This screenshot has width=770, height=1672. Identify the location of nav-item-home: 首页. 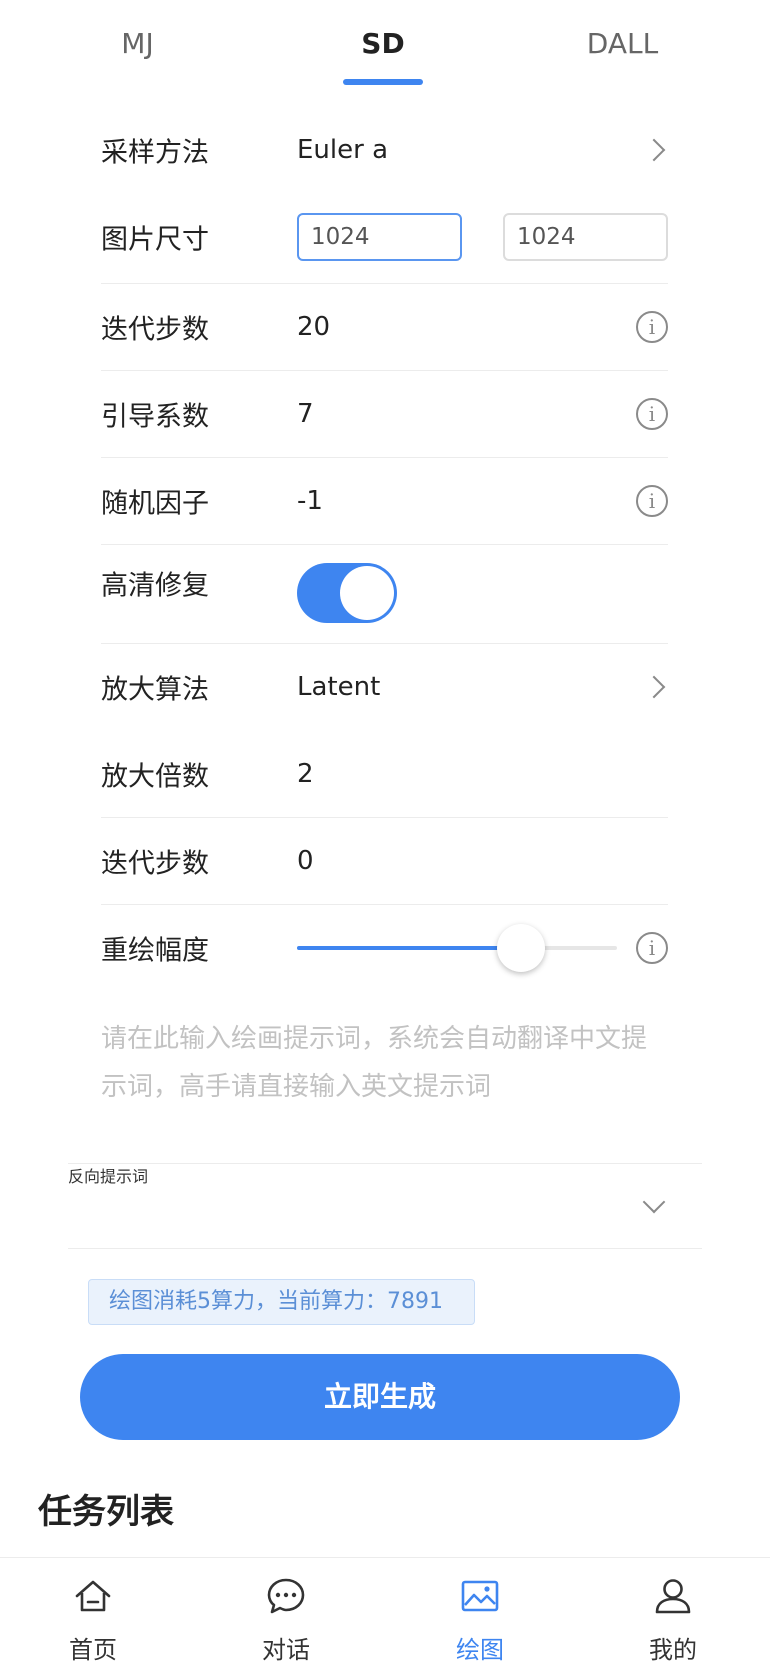
(93, 1615).